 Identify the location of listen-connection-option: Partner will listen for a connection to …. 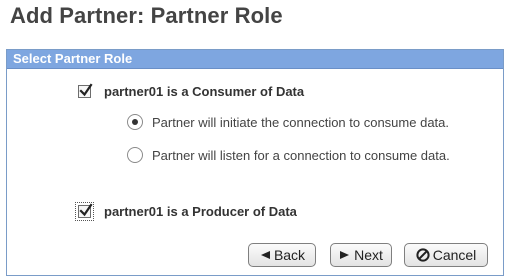
(288, 155).